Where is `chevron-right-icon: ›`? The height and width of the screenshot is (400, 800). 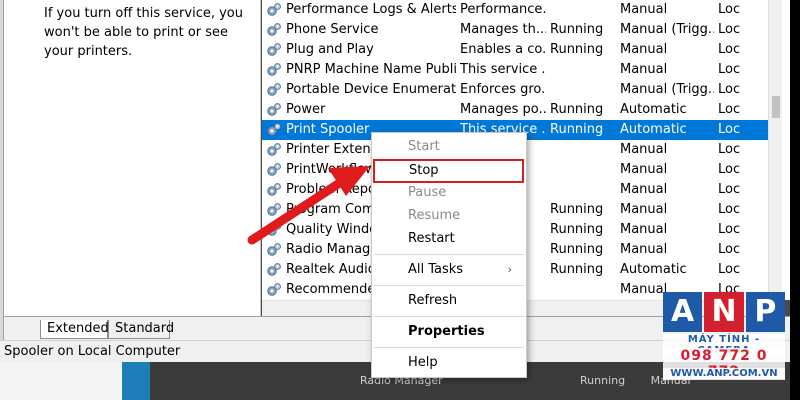
chevron-right-icon: › is located at coordinates (509, 269).